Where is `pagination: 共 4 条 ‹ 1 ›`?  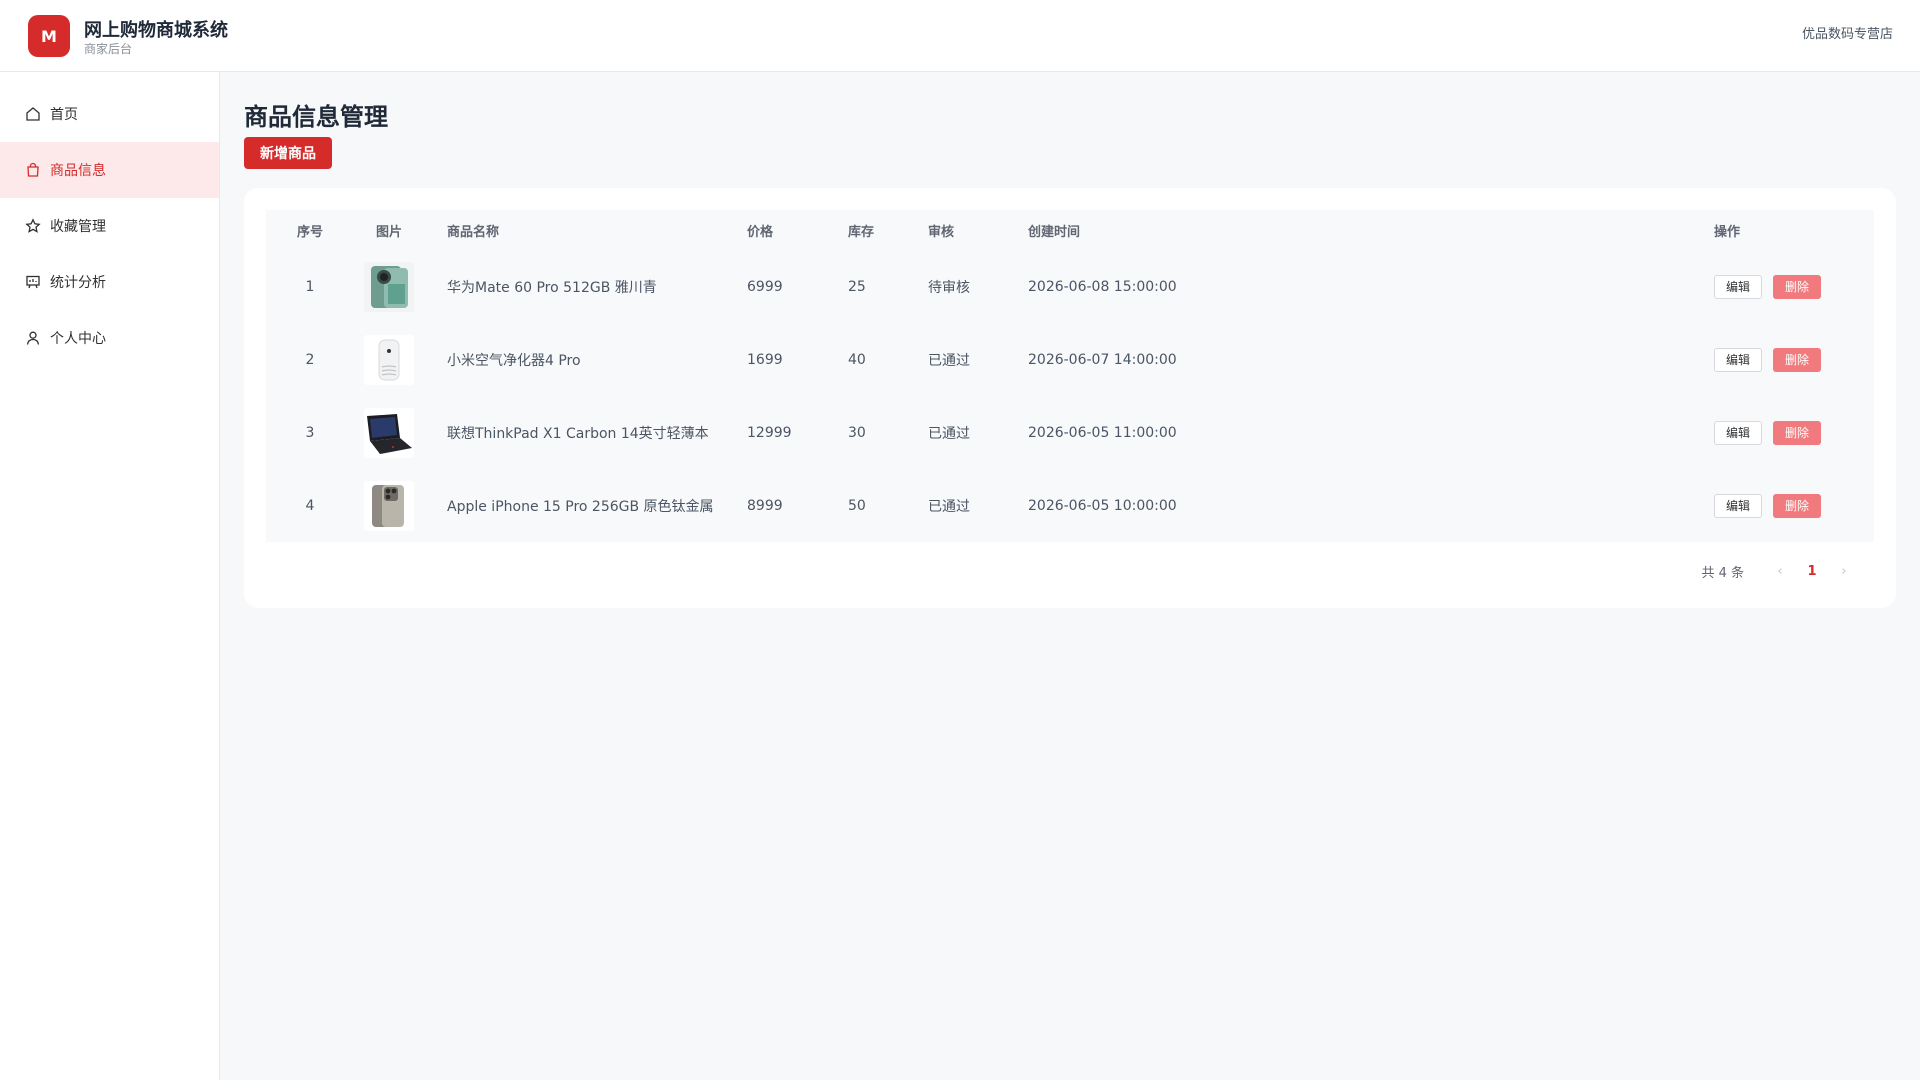 pagination: 共 4 条 ‹ 1 › is located at coordinates (1780, 571).